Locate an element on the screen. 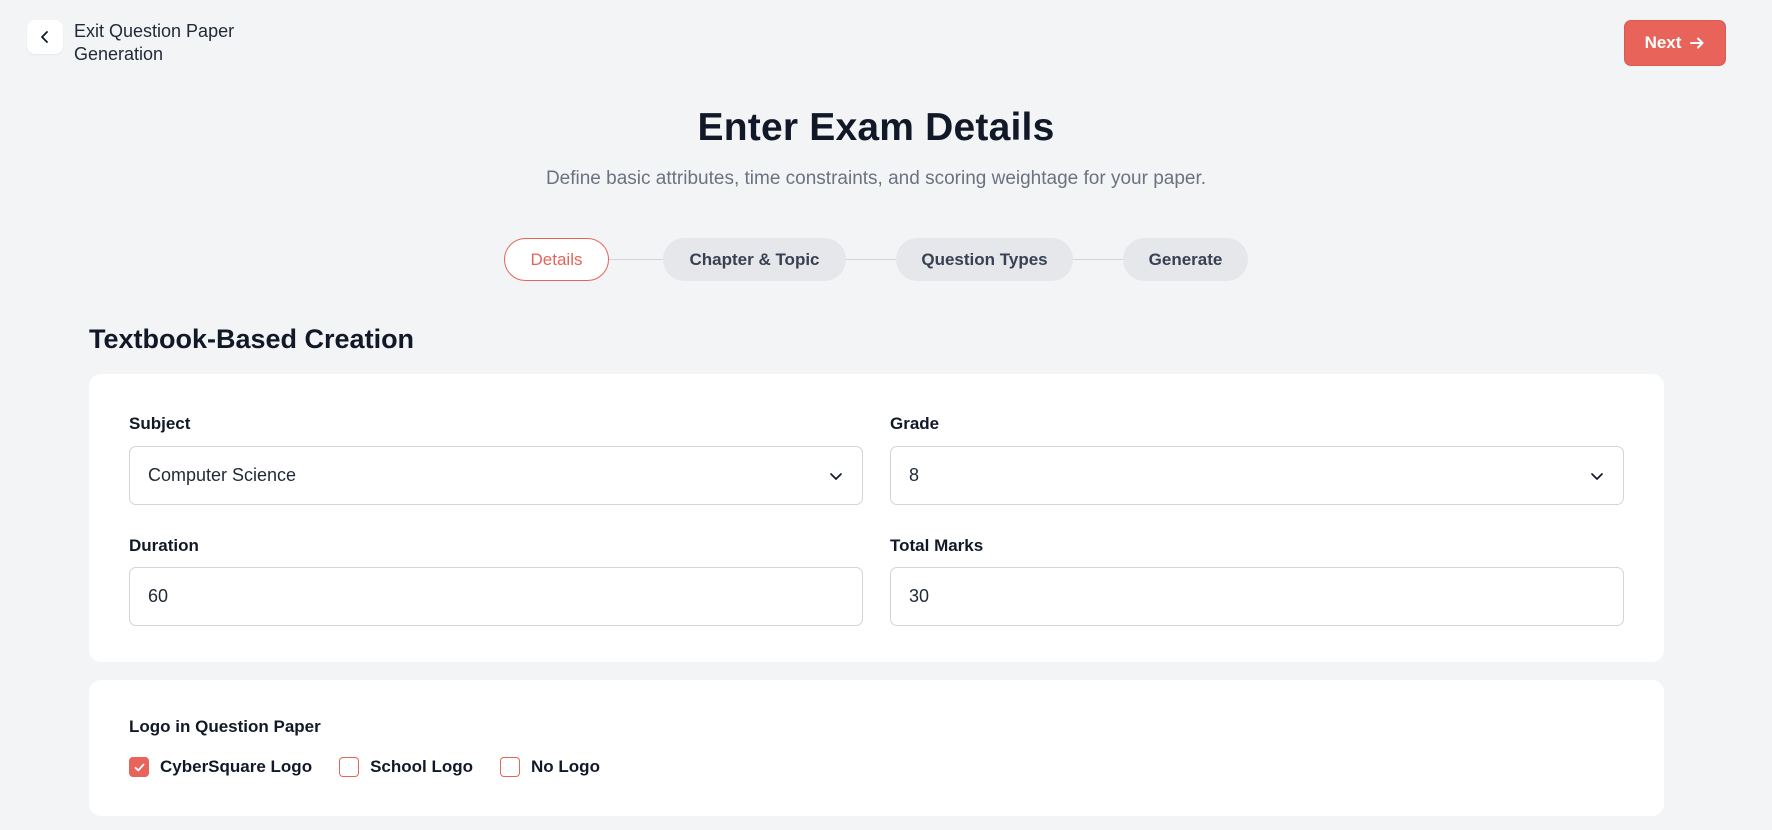 This screenshot has width=1772, height=830. total-marks-input: 30 is located at coordinates (1257, 596).